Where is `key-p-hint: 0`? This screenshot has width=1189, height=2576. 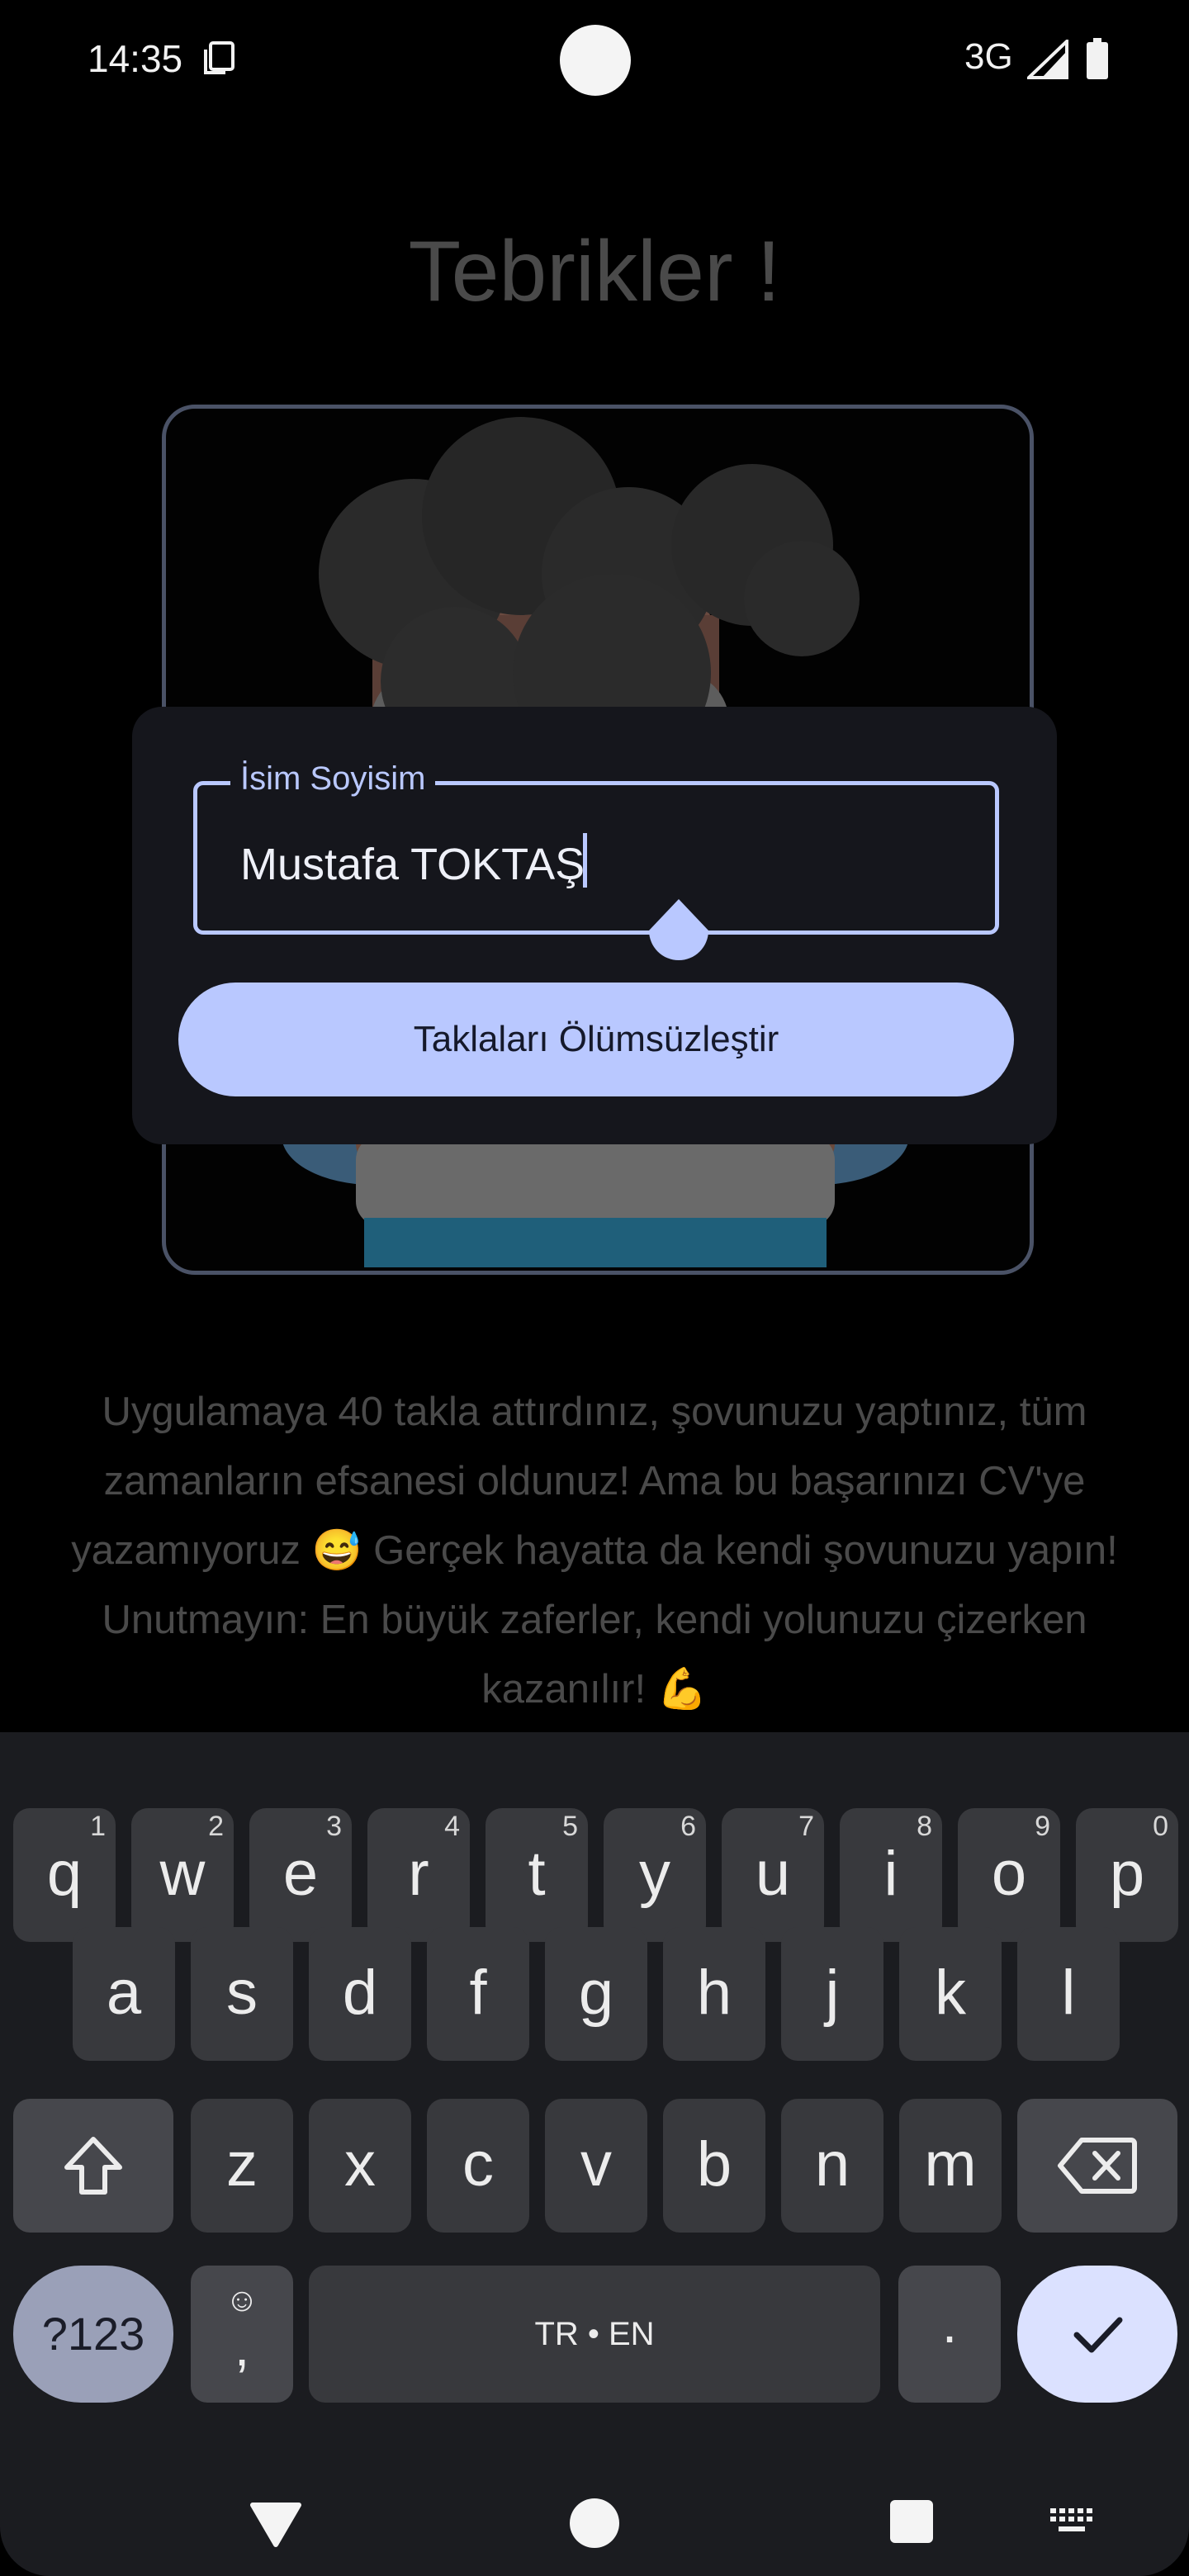 key-p-hint: 0 is located at coordinates (1160, 1826).